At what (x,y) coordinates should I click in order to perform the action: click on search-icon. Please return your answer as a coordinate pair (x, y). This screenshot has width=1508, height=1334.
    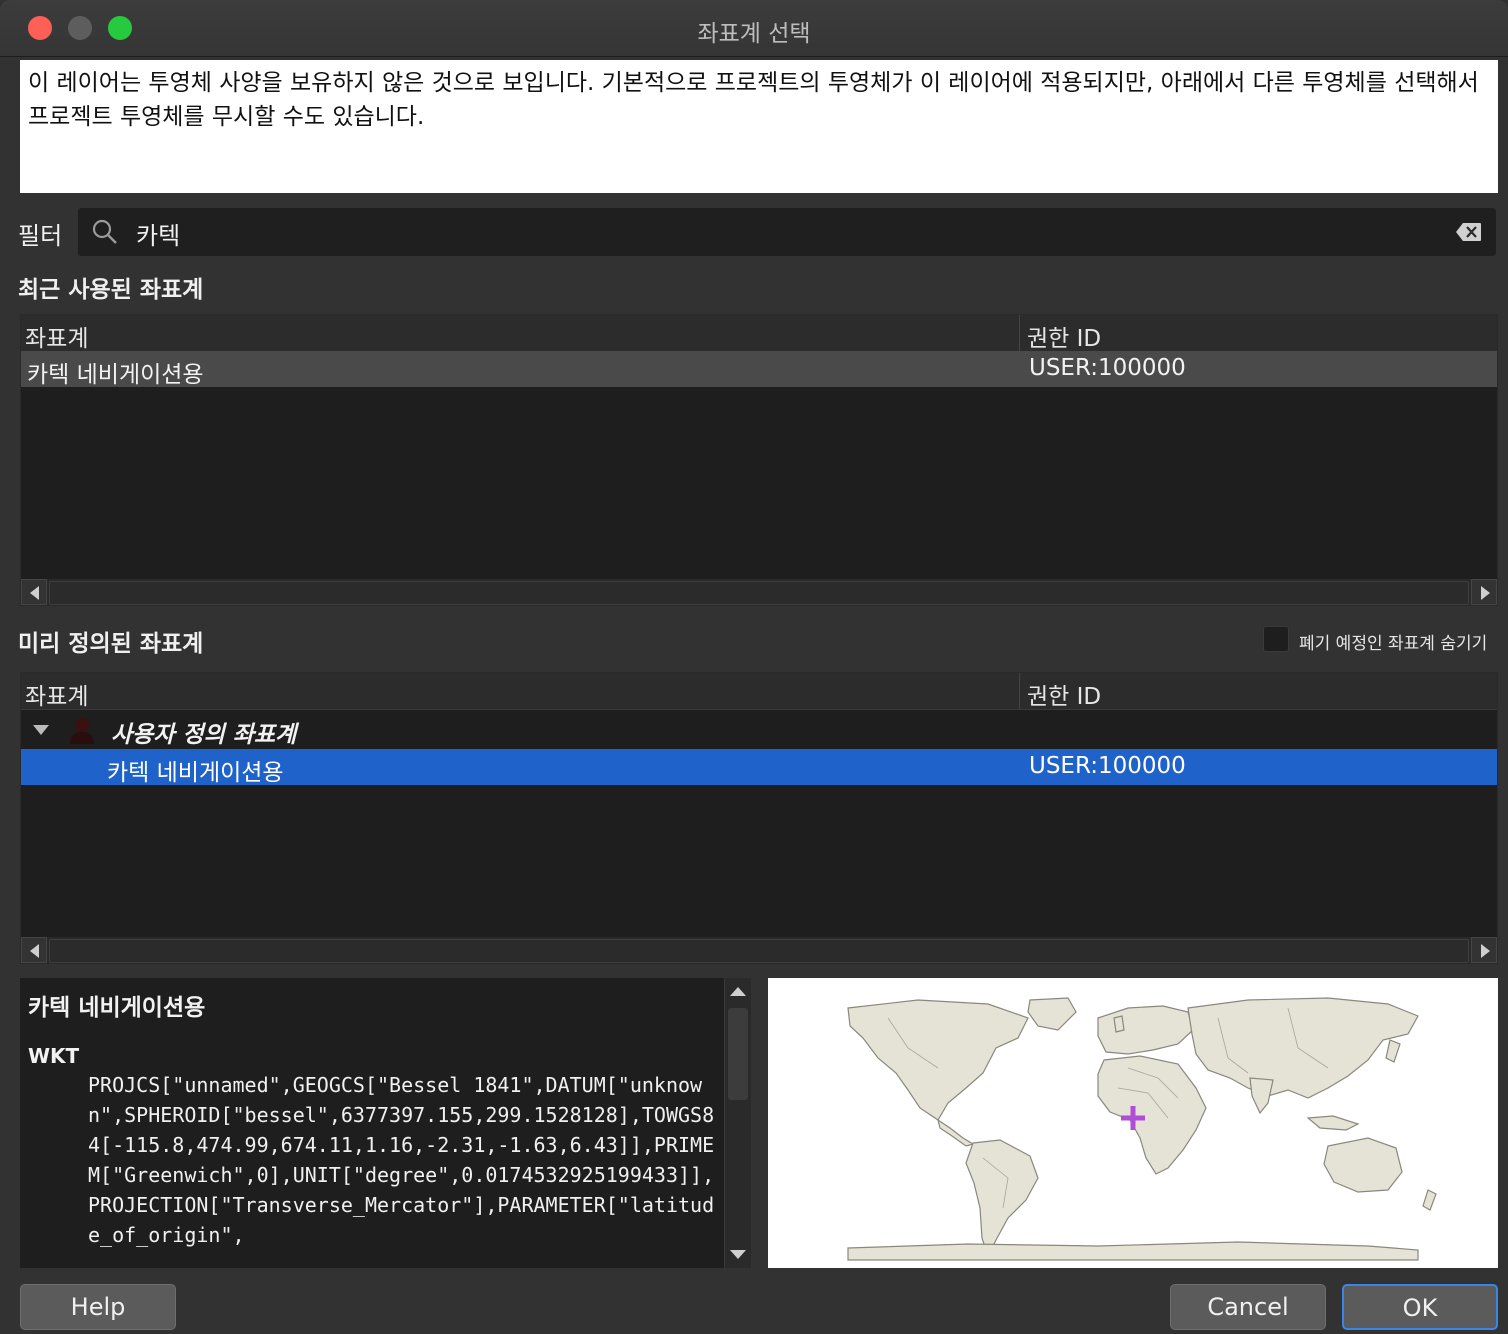
    Looking at the image, I should click on (104, 231).